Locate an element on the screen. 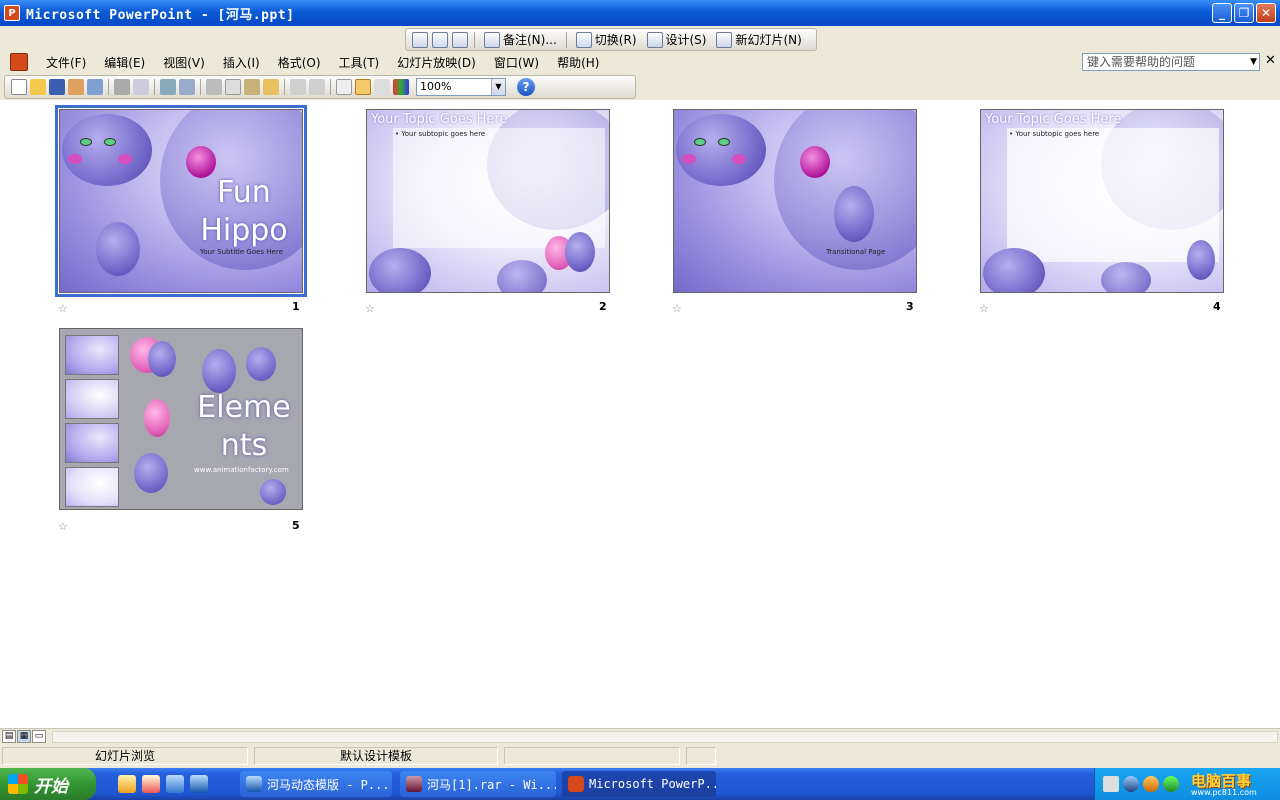 The width and height of the screenshot is (1280, 800). window-title: Microsoft PowerPoint - [河马.ppt] is located at coordinates (160, 15).